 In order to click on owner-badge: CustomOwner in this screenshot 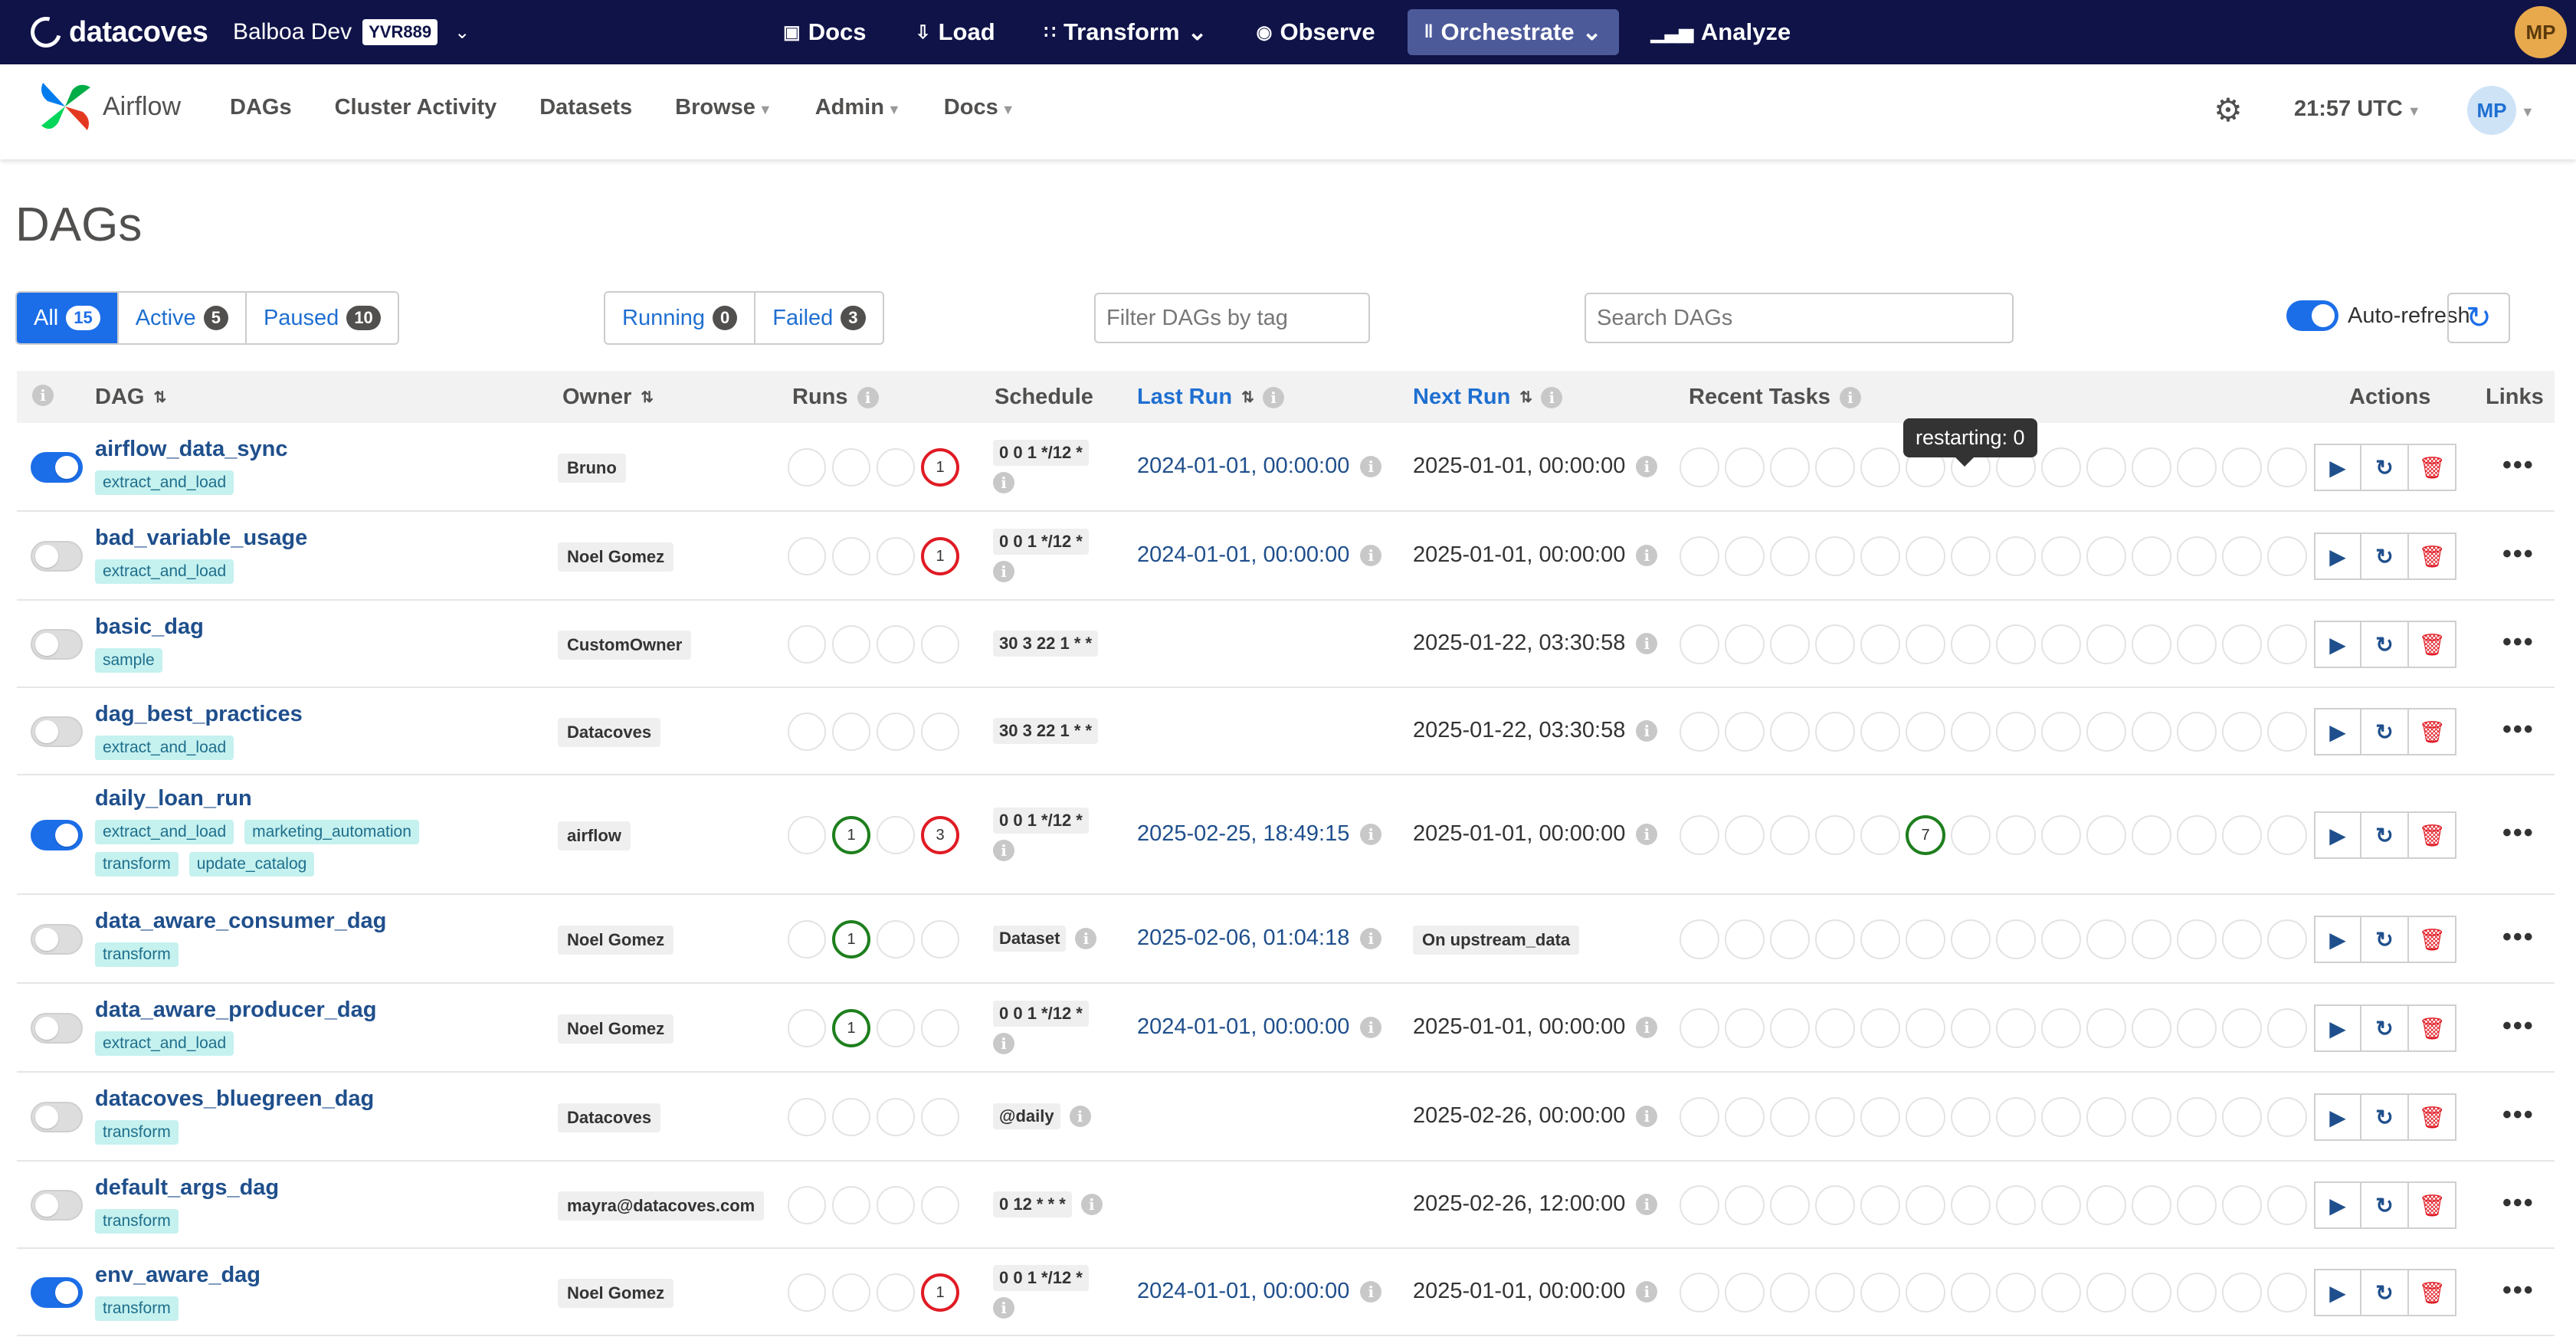, I will do `click(625, 645)`.